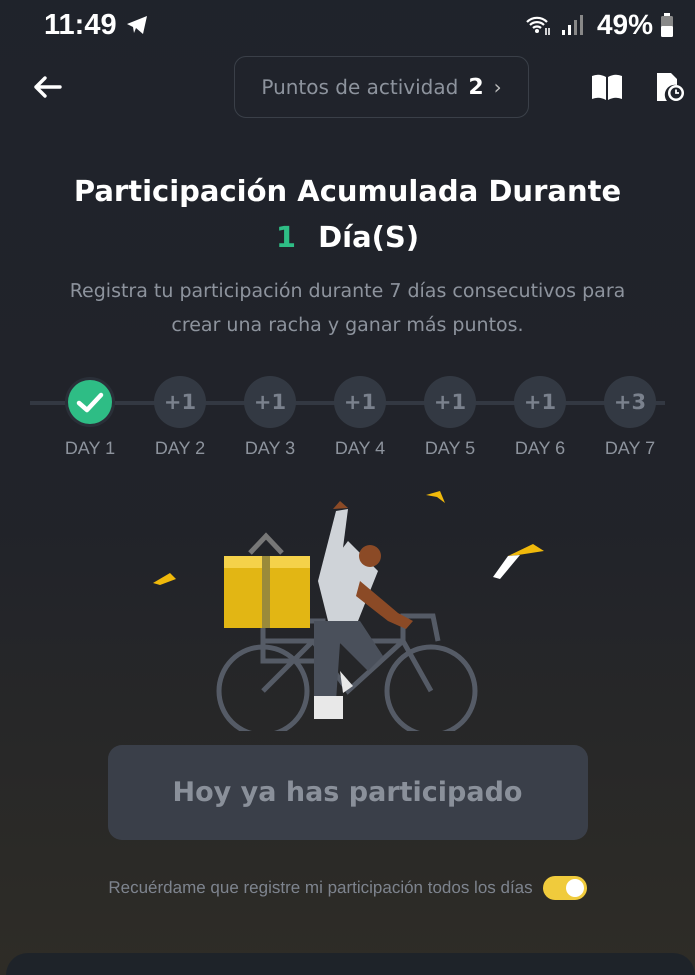 This screenshot has height=975, width=695. I want to click on day-label: DAY 4, so click(360, 448).